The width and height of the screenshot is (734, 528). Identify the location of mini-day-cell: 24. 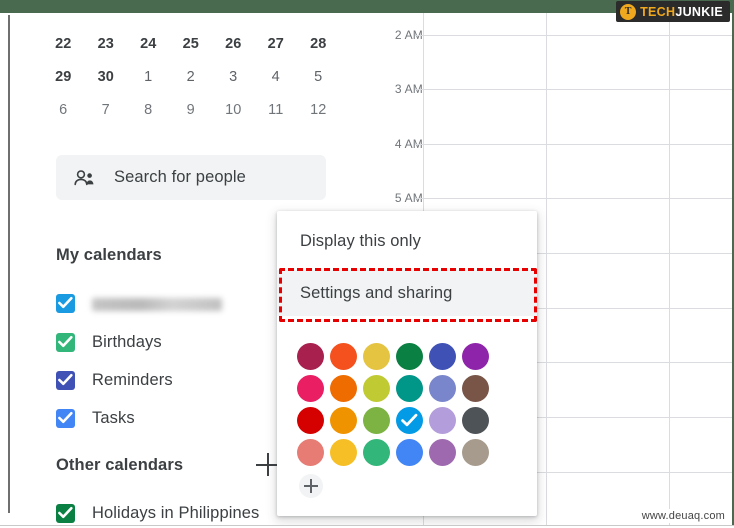
(148, 44).